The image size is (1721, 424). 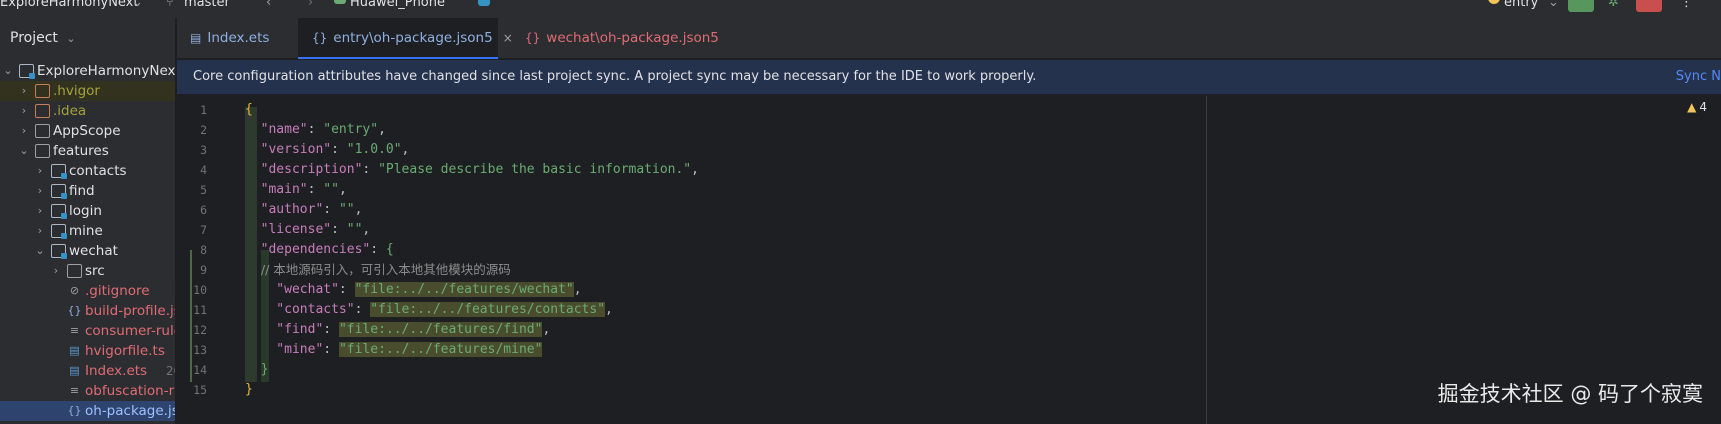 I want to click on tree-item-login: › login, so click(x=87, y=211).